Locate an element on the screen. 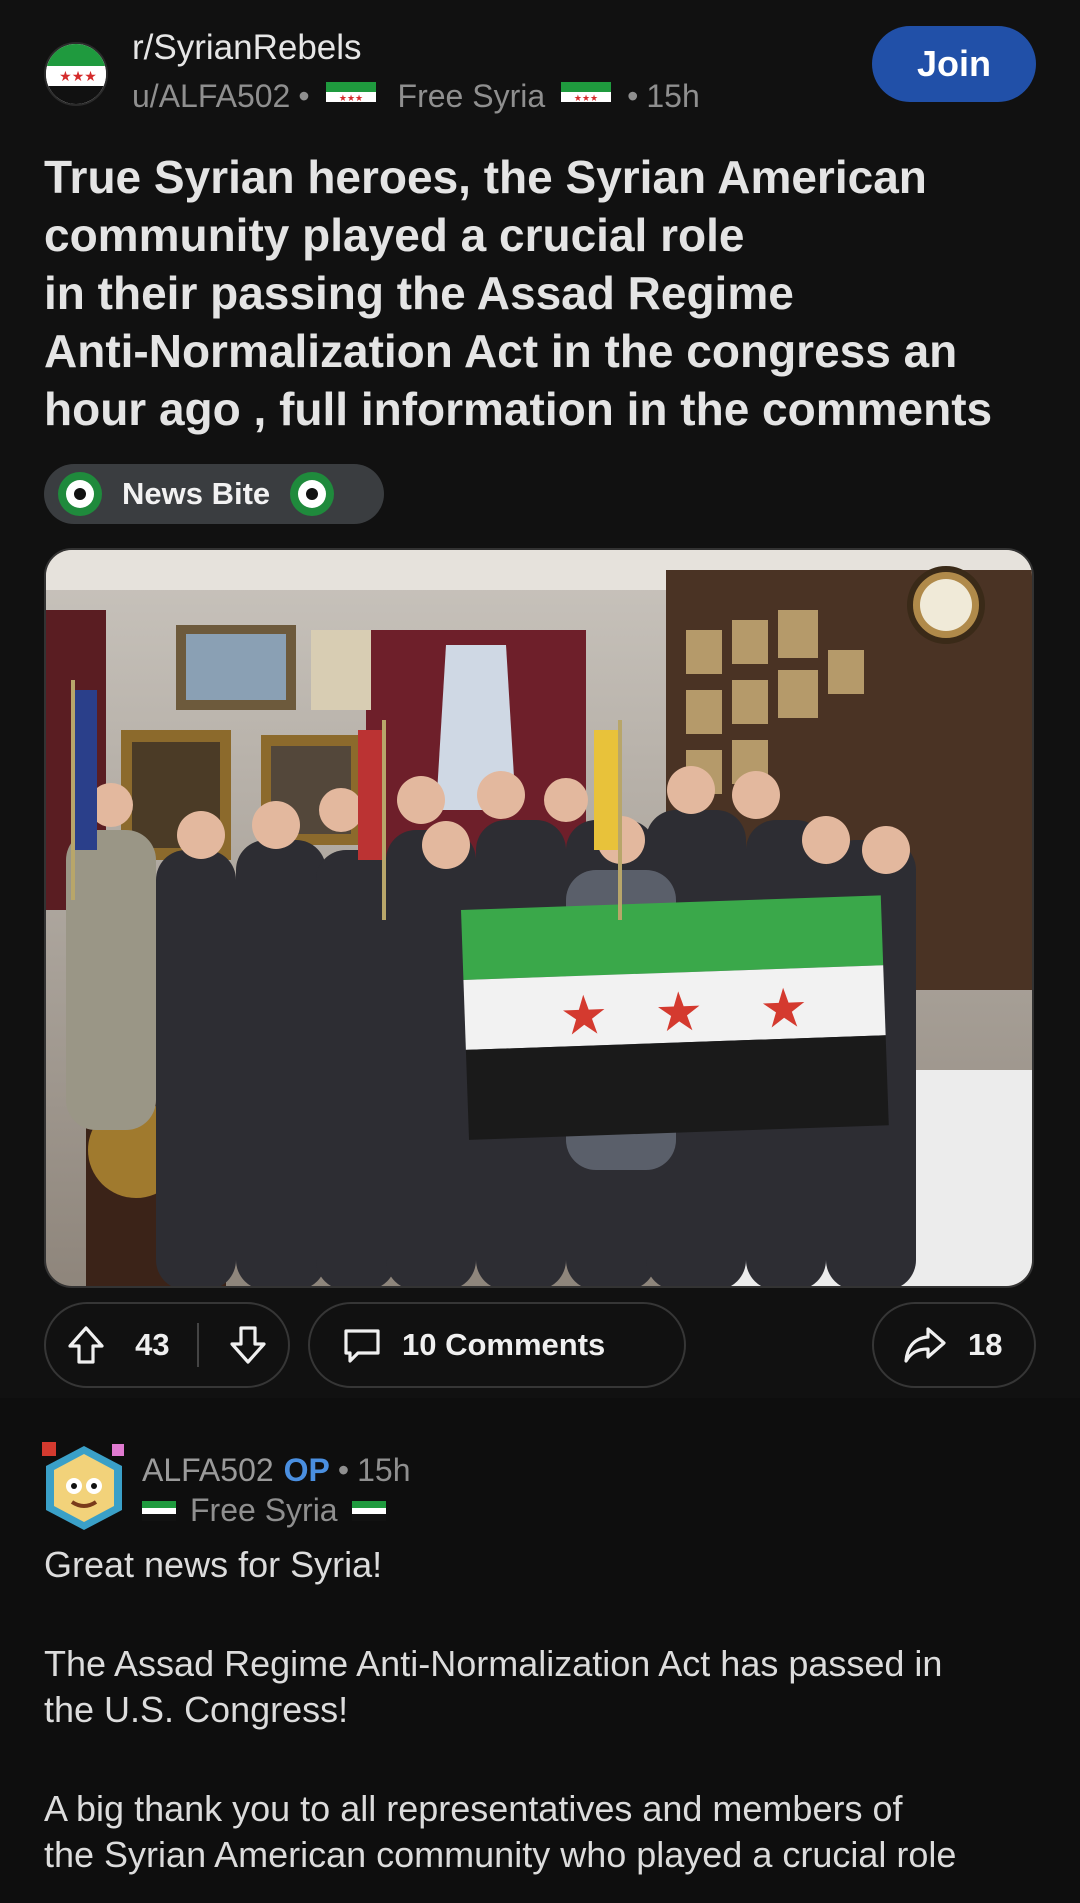 This screenshot has width=1080, height=1903. commenter-avatar is located at coordinates (84, 1488).